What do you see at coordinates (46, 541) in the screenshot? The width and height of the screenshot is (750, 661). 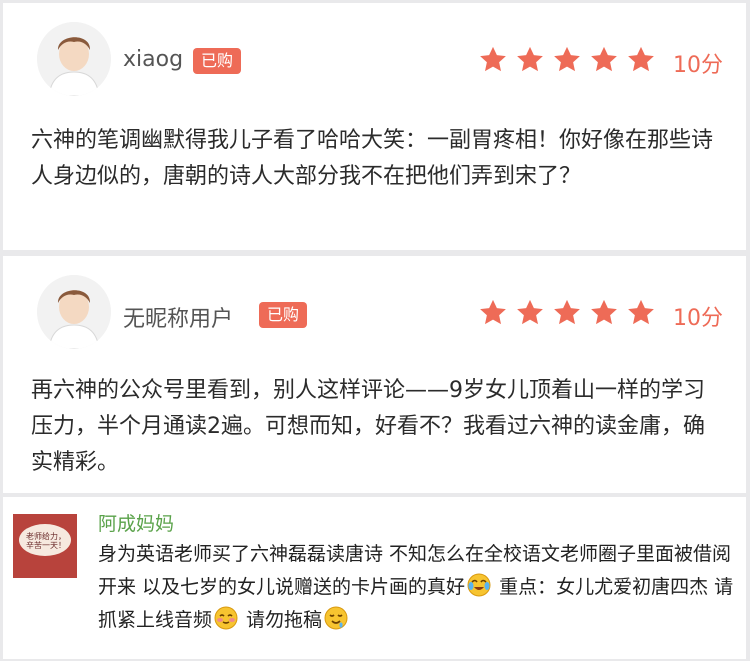 I see `avatar-text: 老师给力，辛苦一天！` at bounding box center [46, 541].